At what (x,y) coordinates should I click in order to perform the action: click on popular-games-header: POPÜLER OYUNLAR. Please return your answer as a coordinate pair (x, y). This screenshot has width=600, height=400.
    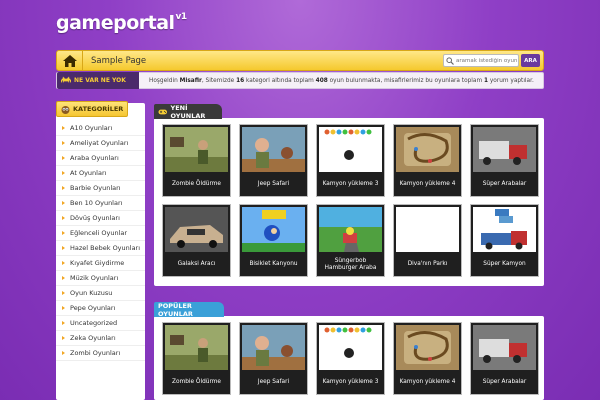
    Looking at the image, I should click on (189, 310).